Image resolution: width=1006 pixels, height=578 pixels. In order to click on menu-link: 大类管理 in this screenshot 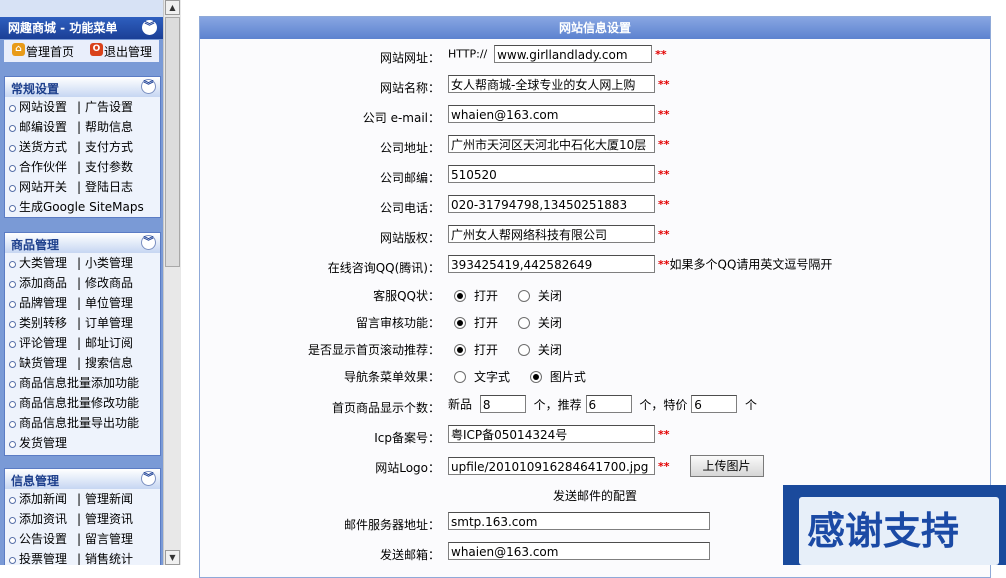, I will do `click(43, 263)`.